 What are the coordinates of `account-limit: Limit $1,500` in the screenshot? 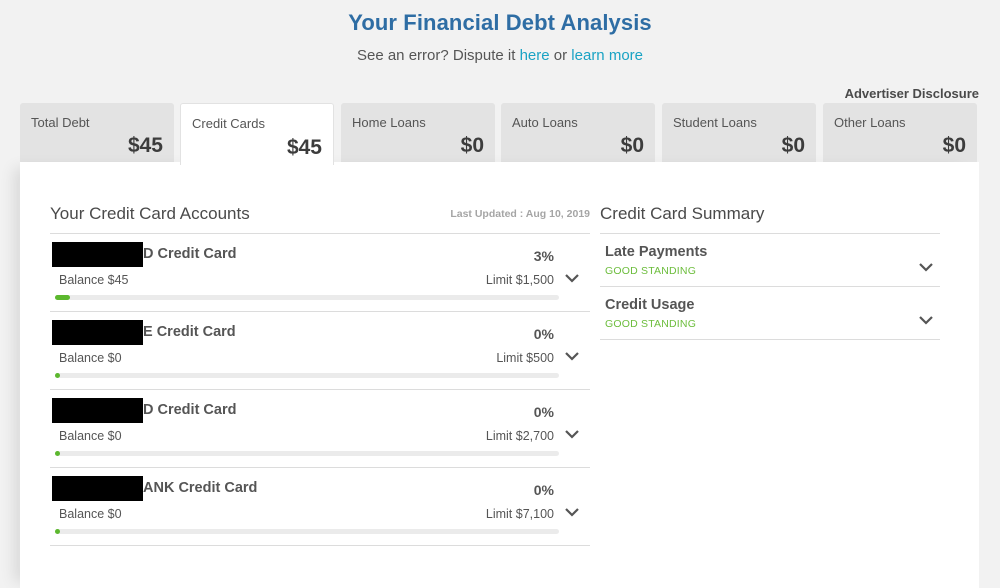 It's located at (519, 280).